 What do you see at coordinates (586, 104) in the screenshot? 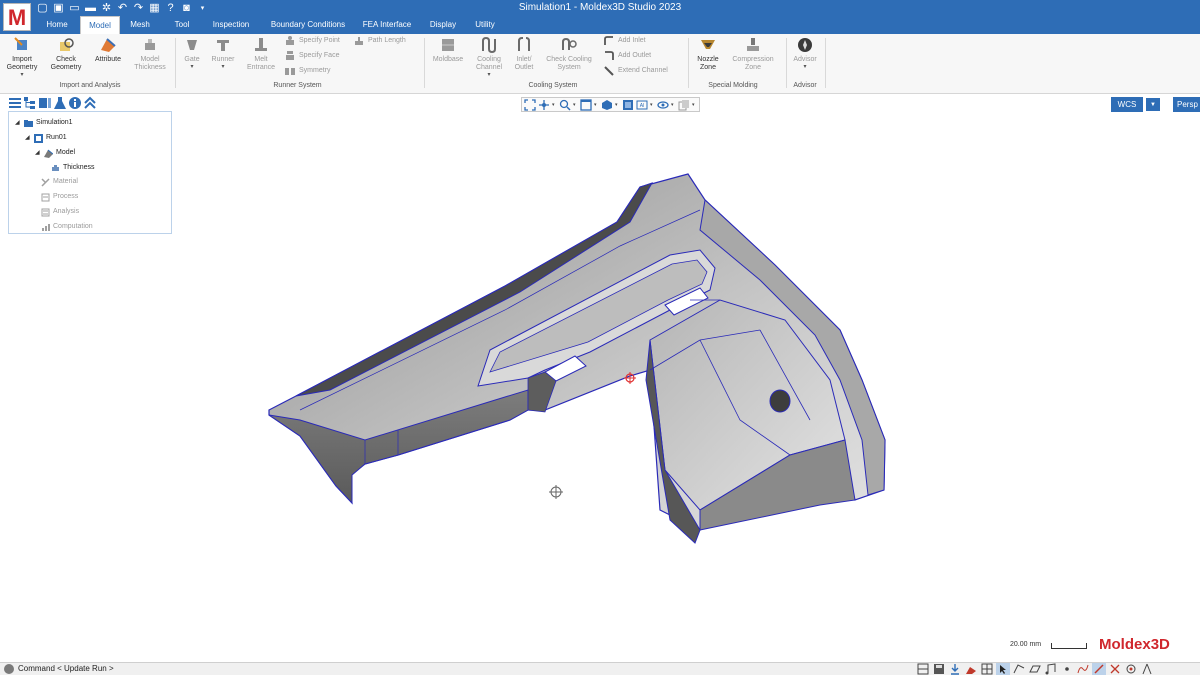
I see `view-frame-icon` at bounding box center [586, 104].